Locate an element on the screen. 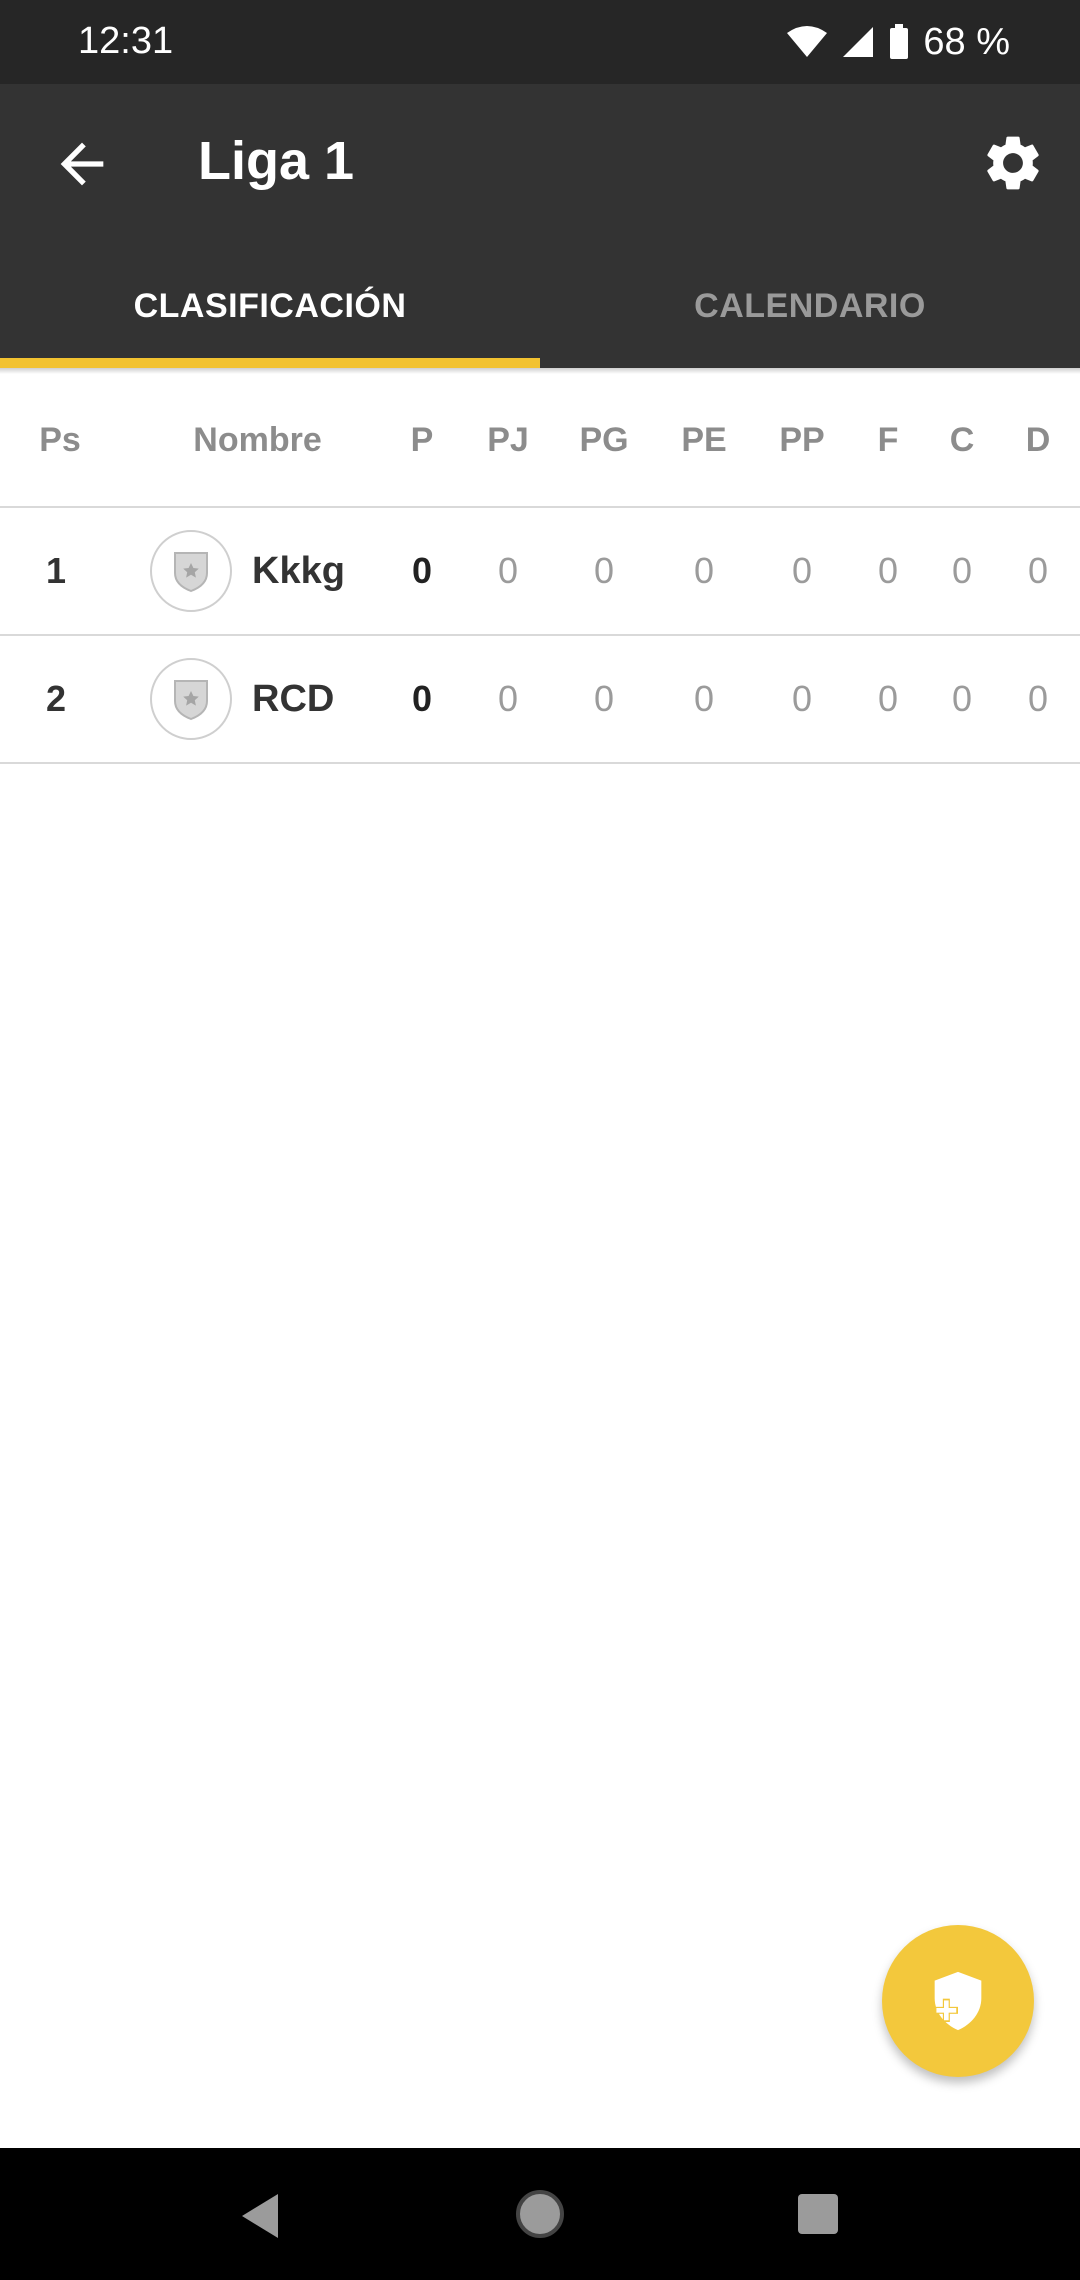 The width and height of the screenshot is (1080, 2280). gear-icon is located at coordinates (1013, 163).